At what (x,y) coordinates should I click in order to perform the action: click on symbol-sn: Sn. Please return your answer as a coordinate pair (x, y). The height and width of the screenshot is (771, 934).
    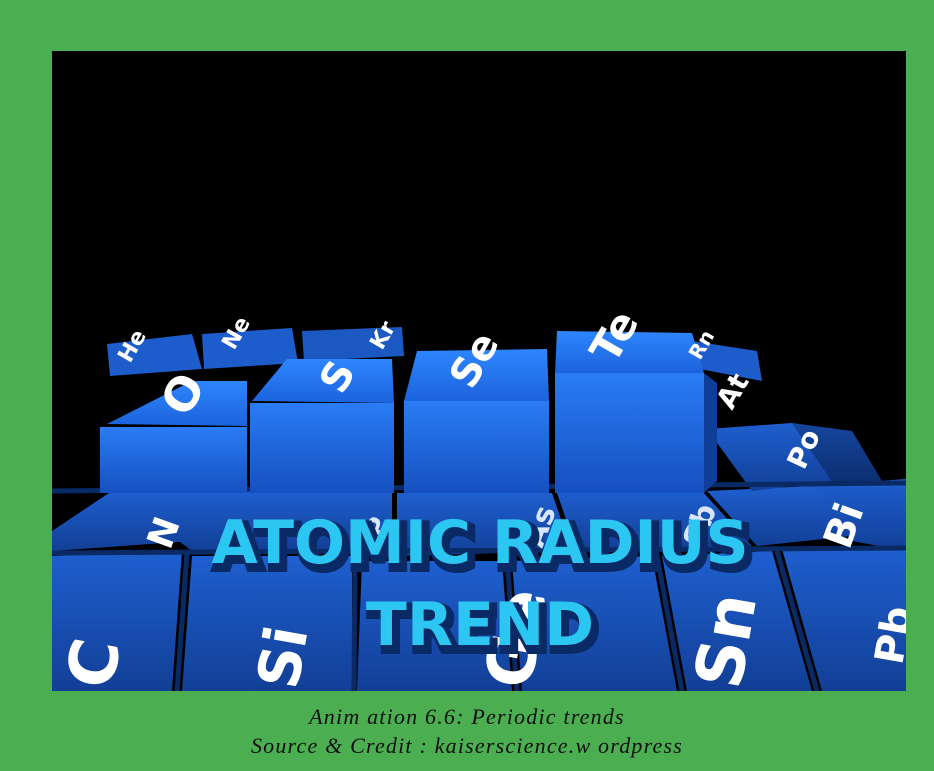
    Looking at the image, I should click on (726, 639).